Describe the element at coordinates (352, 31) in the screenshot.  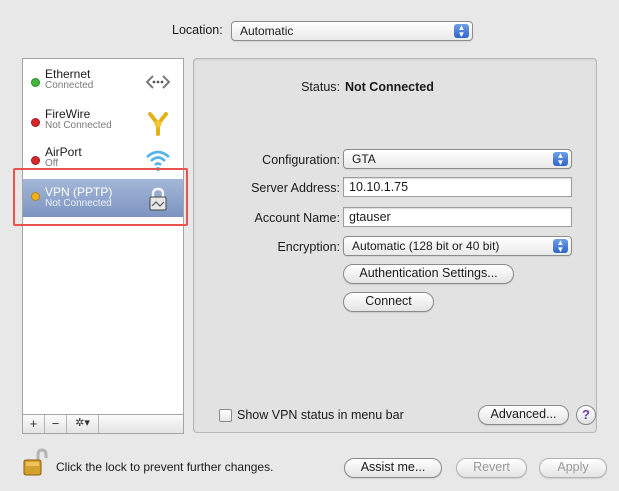
I see `location-popup: Automatic ▲ ▼` at that location.